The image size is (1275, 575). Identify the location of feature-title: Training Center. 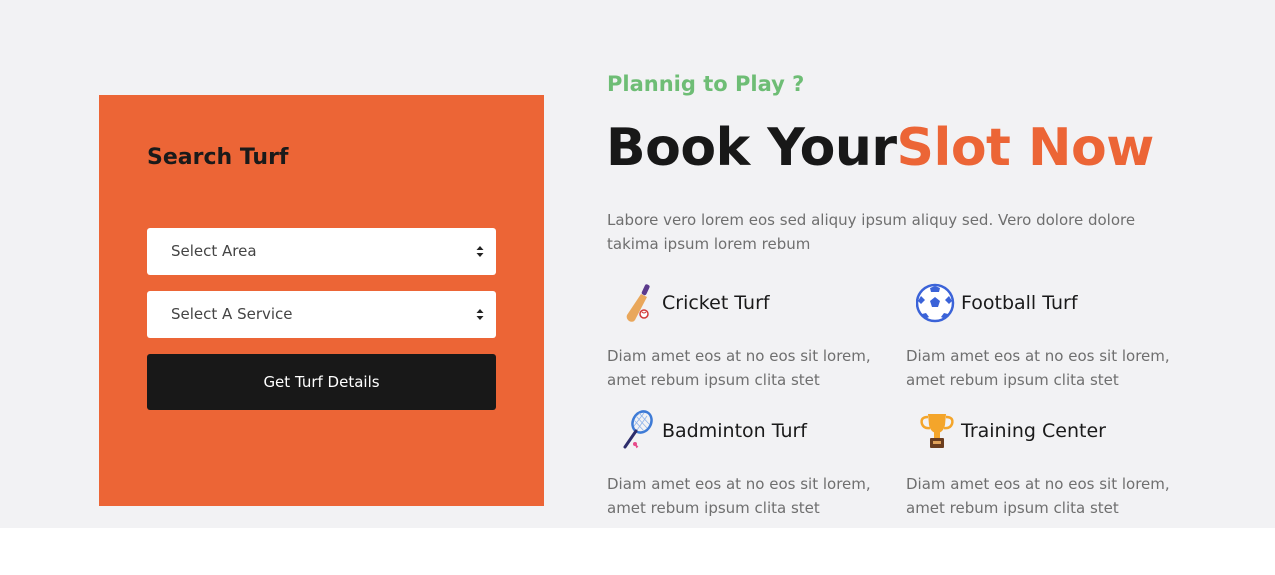
(1033, 431).